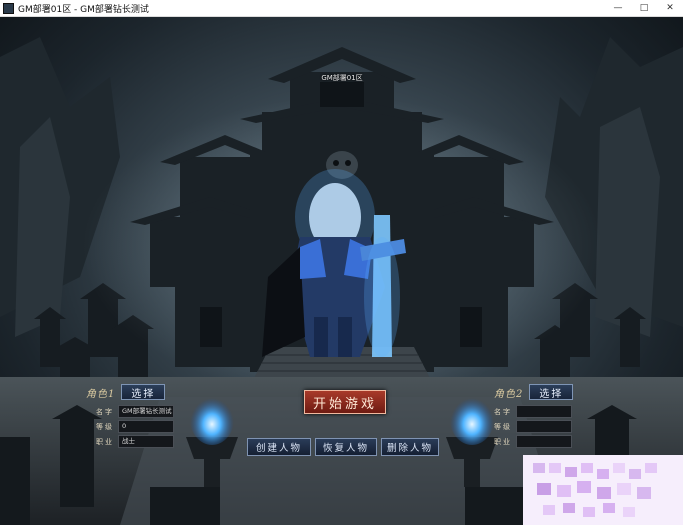 This screenshot has height=525, width=683. I want to click on role1-level-value: 0, so click(146, 426).